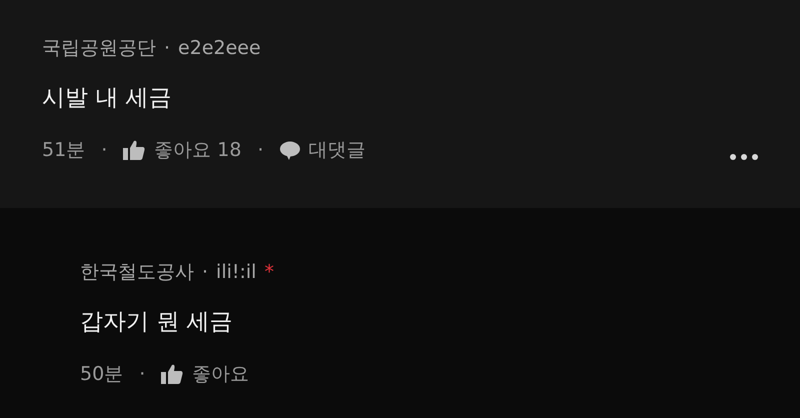 The width and height of the screenshot is (800, 418). I want to click on reply-button: 대댓글, so click(323, 150).